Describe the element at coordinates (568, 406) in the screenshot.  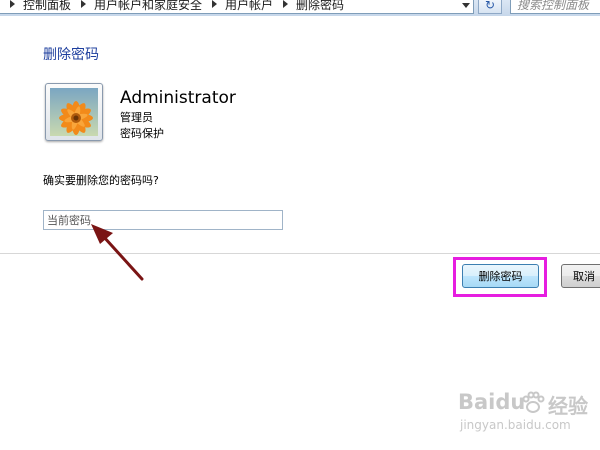
I see `watermark-text: 经验` at that location.